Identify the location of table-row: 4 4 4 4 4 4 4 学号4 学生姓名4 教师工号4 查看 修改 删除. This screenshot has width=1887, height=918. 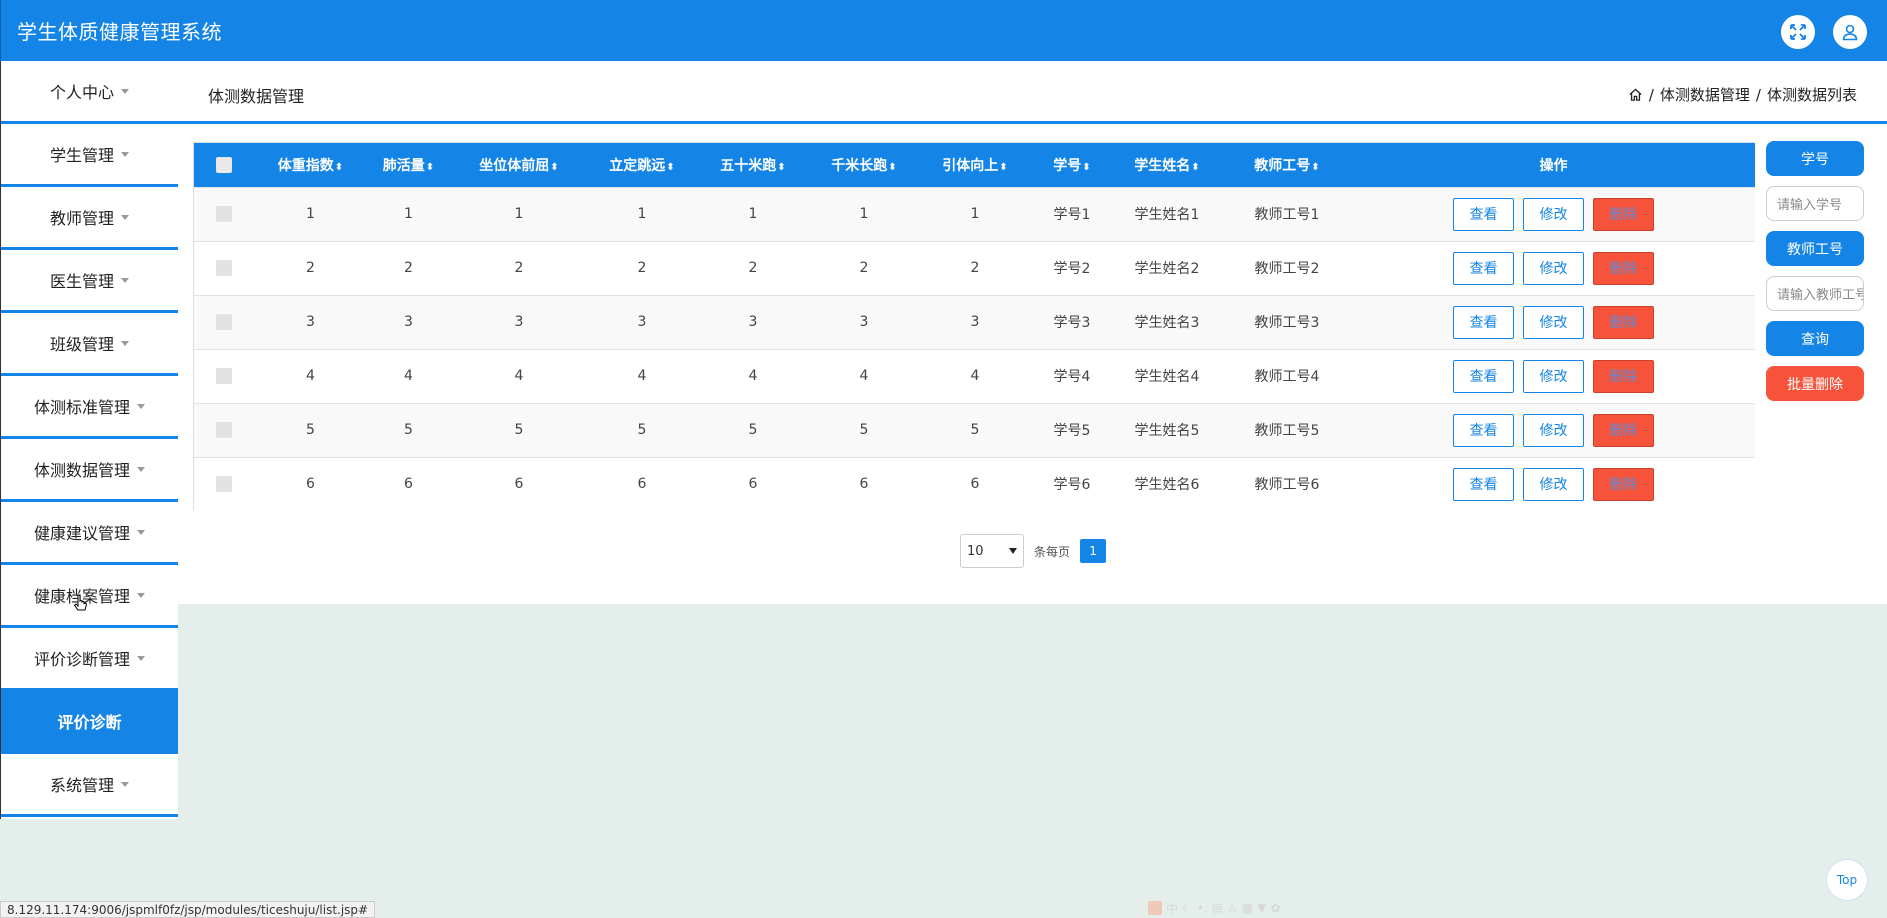
(974, 376).